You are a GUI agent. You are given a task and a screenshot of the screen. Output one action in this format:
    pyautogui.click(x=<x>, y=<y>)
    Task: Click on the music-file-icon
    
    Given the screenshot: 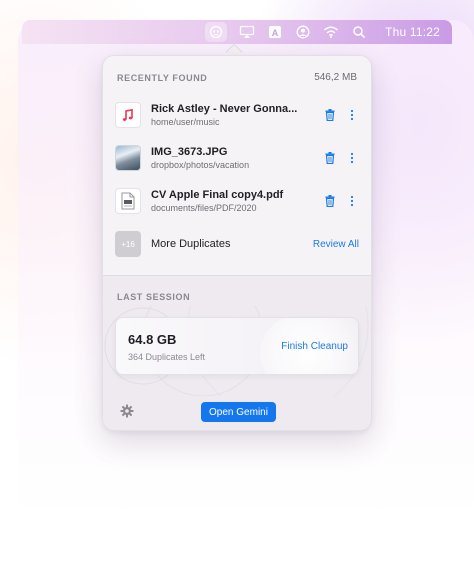 What is the action you would take?
    pyautogui.click(x=128, y=115)
    